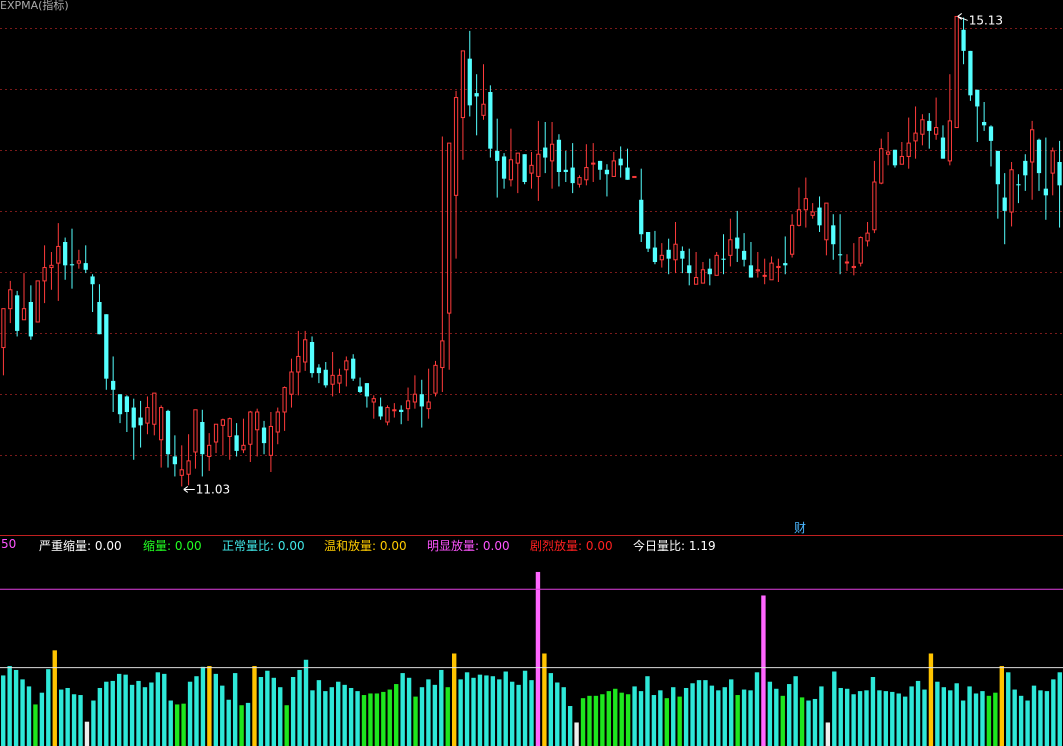  I want to click on finance-badge: 财, so click(800, 527).